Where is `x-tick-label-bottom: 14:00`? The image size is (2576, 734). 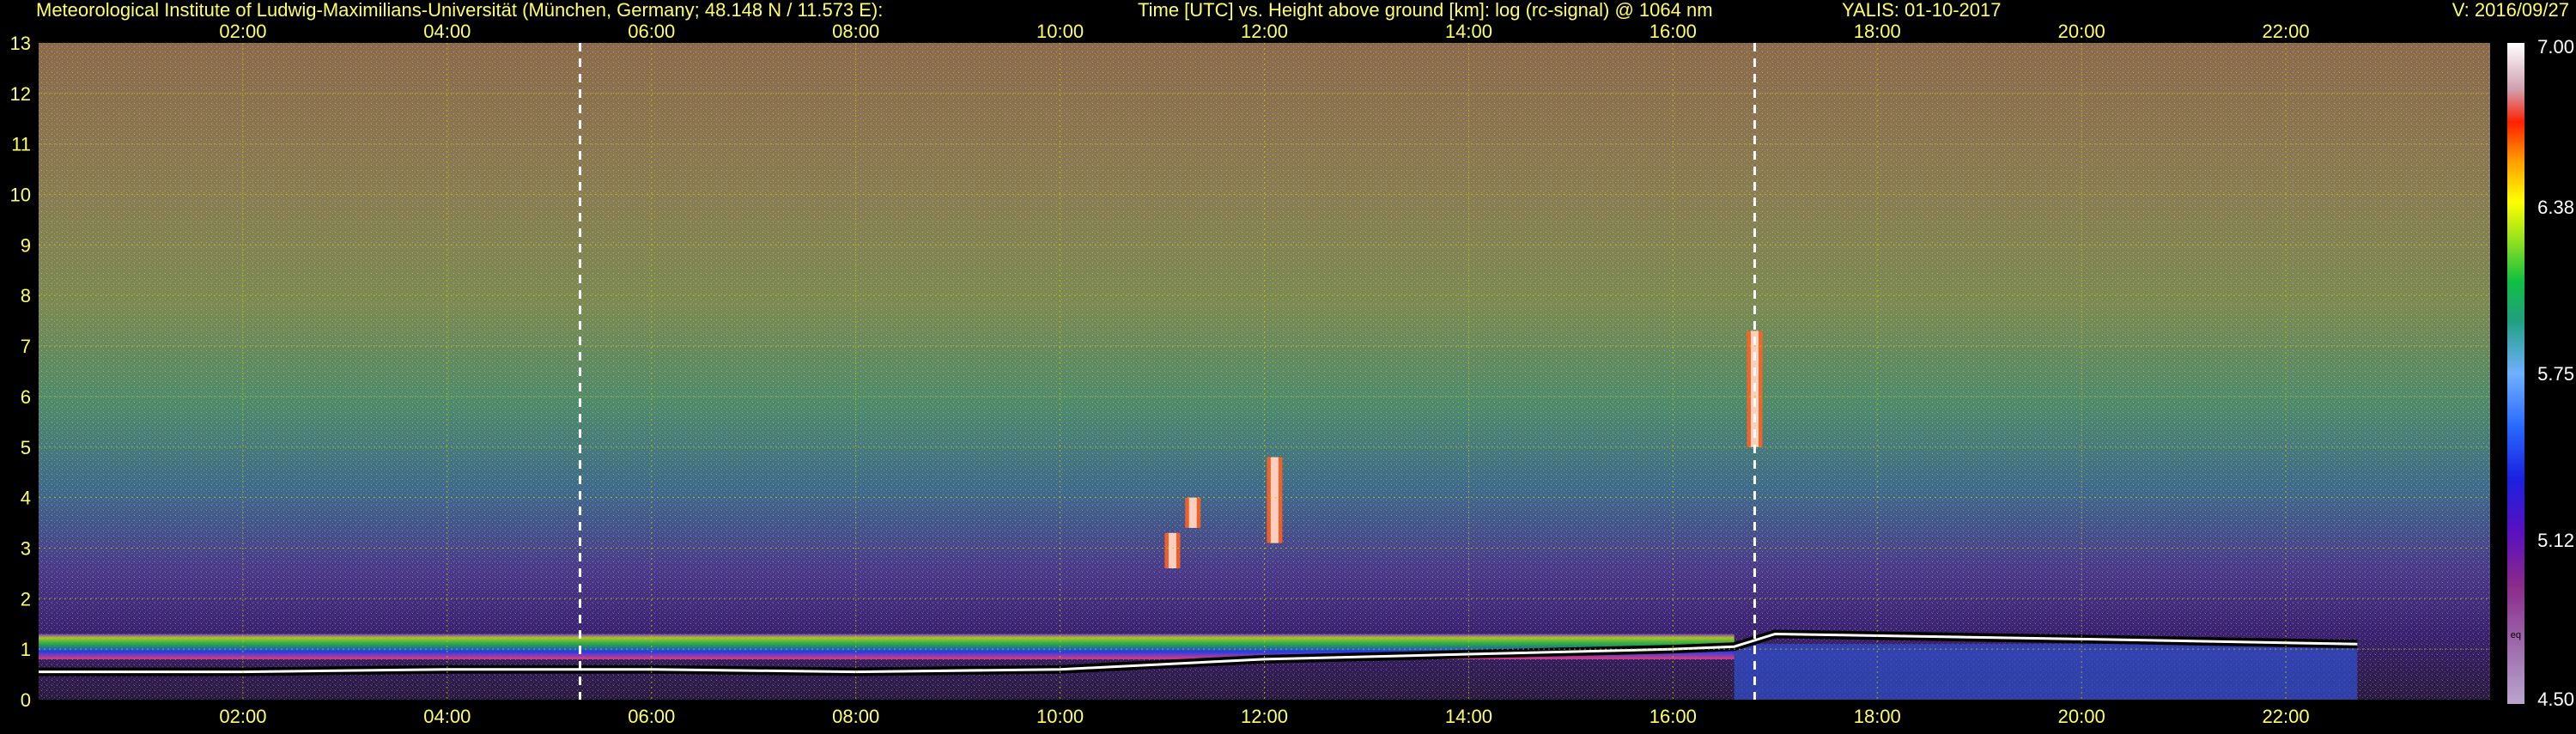 x-tick-label-bottom: 14:00 is located at coordinates (1469, 717).